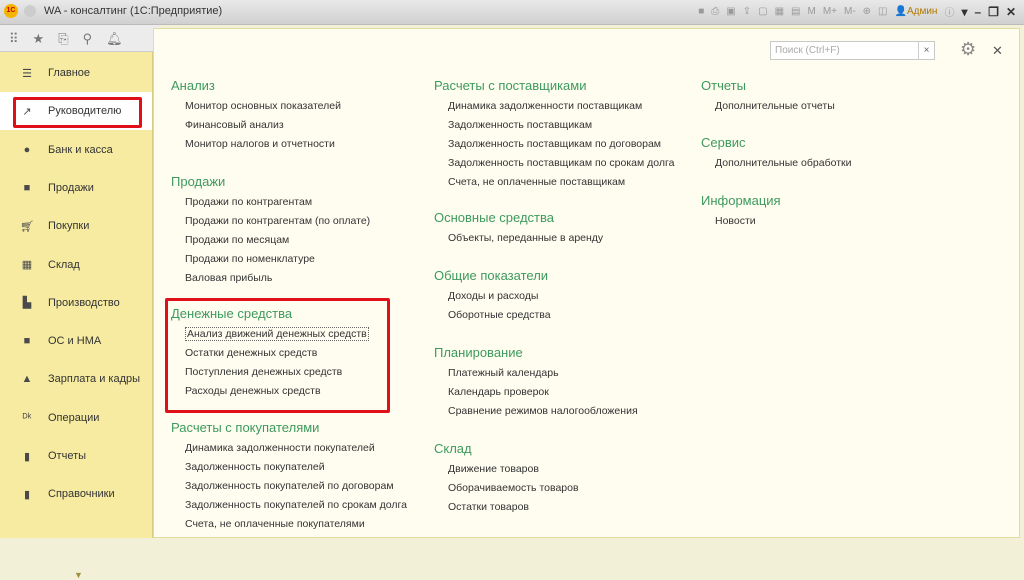  I want to click on section-title: Основные средства, so click(494, 217).